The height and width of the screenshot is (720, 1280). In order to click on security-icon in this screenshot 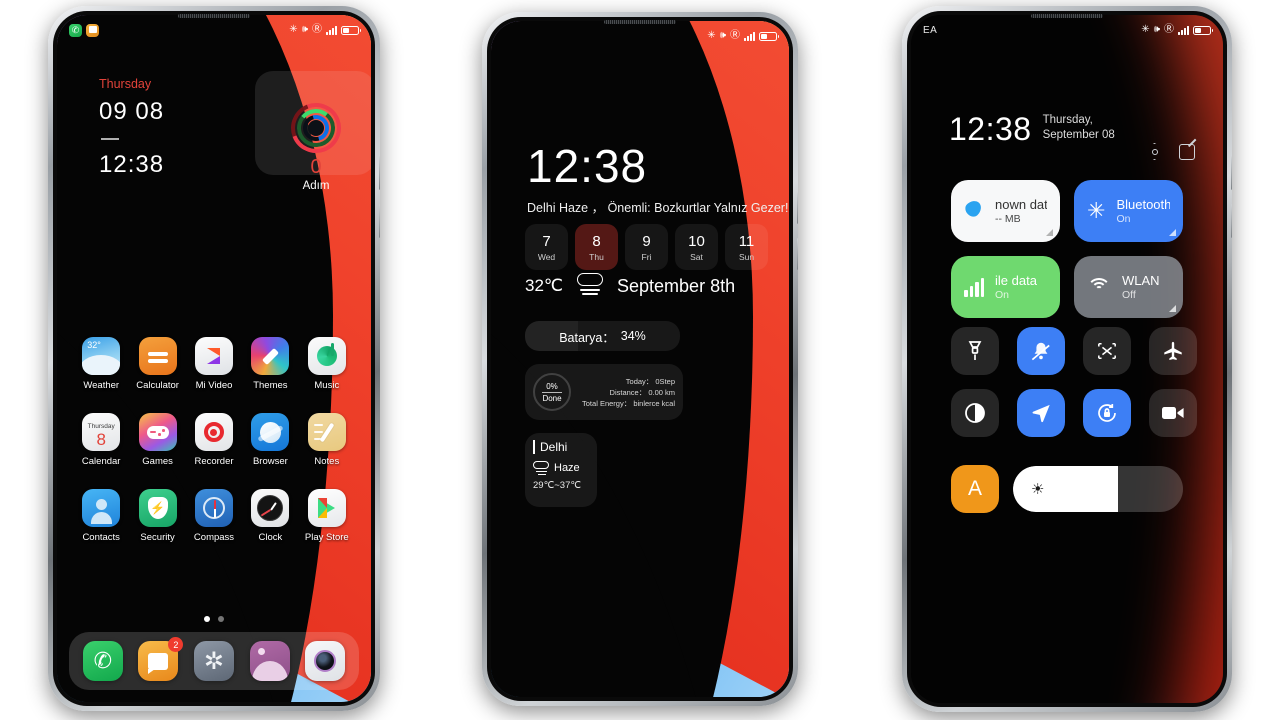, I will do `click(157, 508)`.